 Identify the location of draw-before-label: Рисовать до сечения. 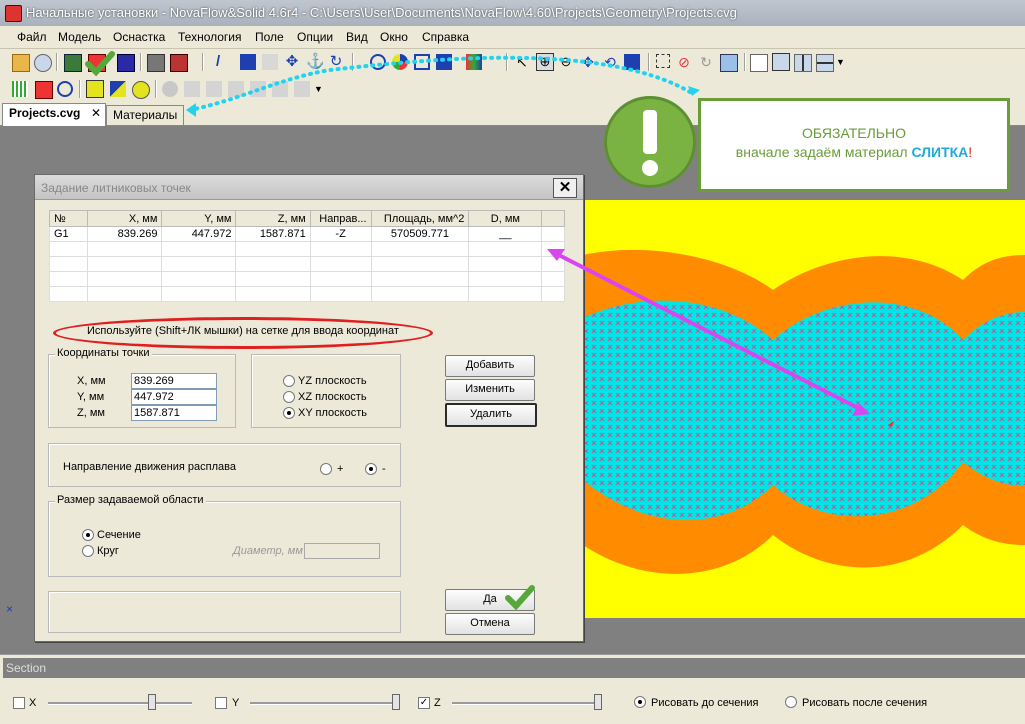
(705, 703).